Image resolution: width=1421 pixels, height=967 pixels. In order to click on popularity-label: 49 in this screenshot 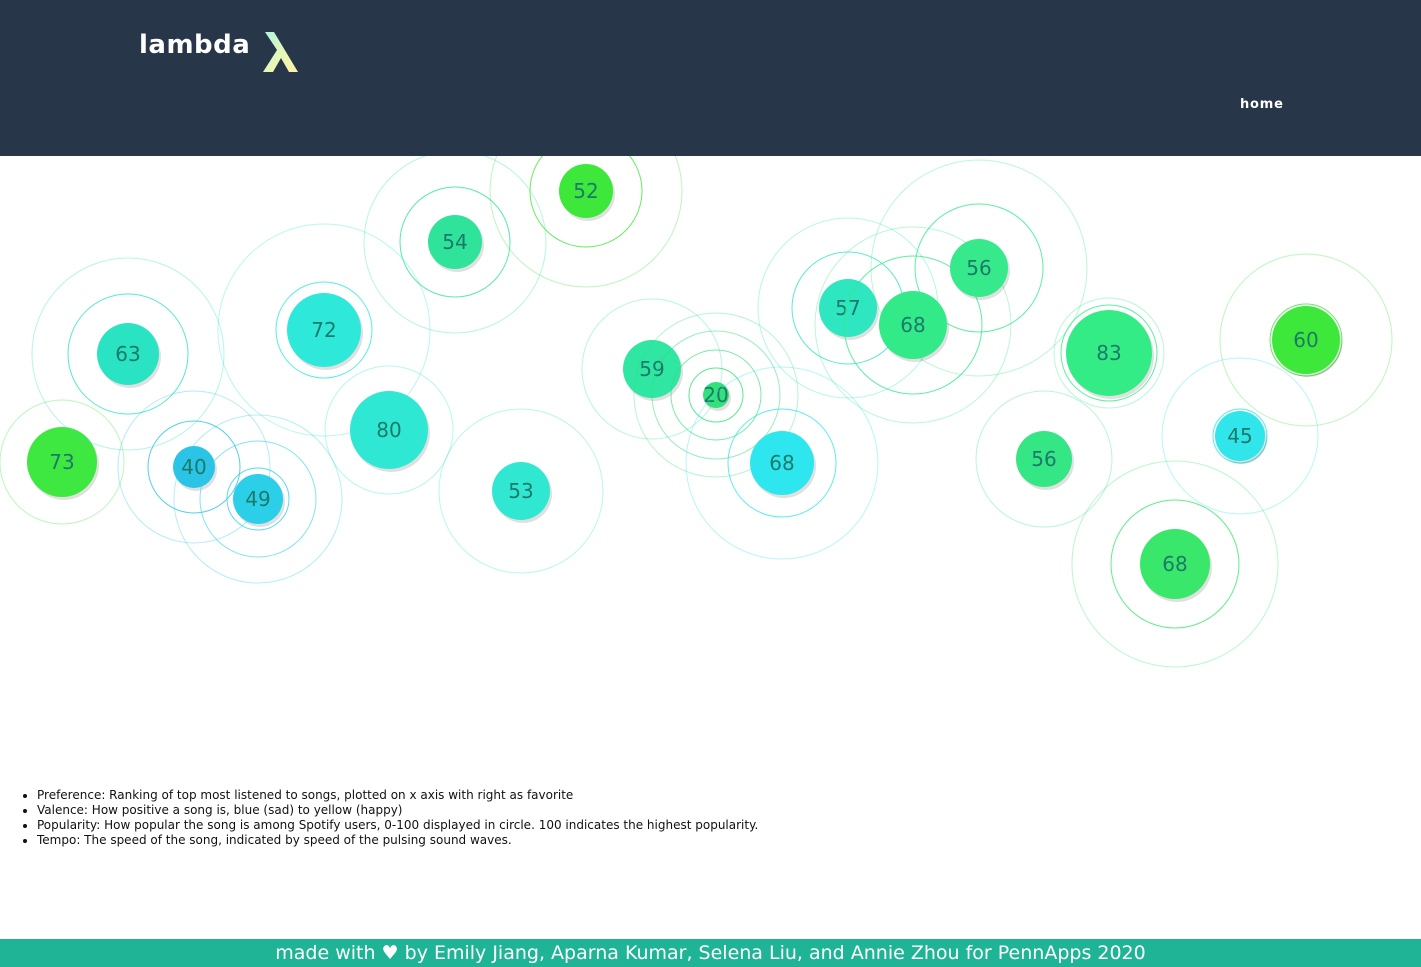, I will do `click(257, 499)`.